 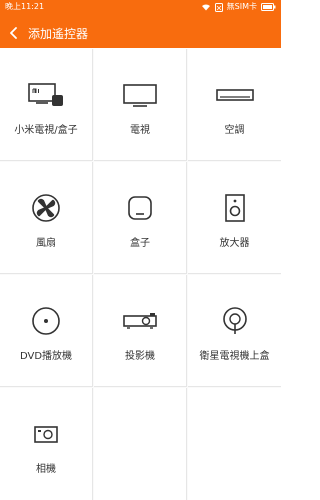 I want to click on device-label: 小米電視/盒子, so click(x=46, y=130).